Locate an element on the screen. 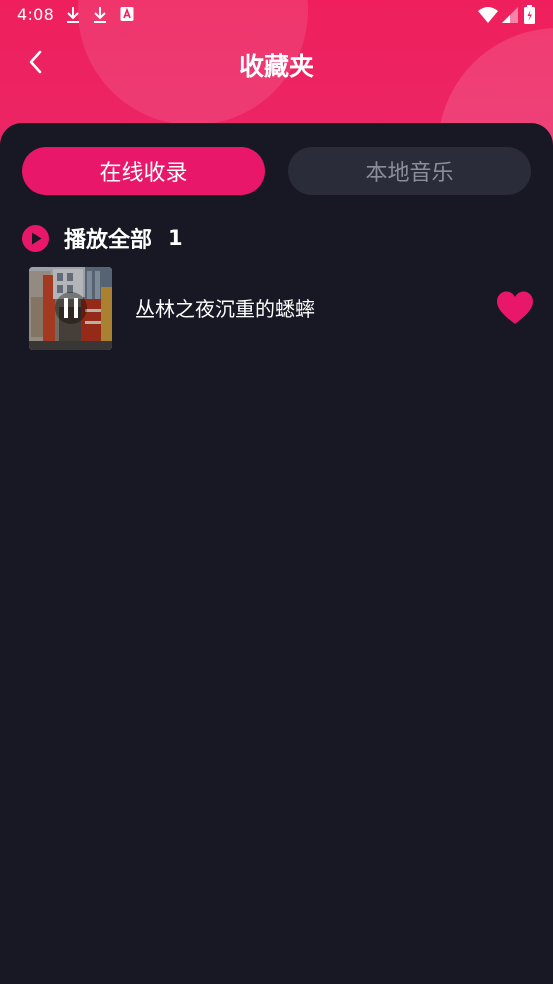 This screenshot has width=553, height=984. status-time: 4:08 is located at coordinates (36, 14).